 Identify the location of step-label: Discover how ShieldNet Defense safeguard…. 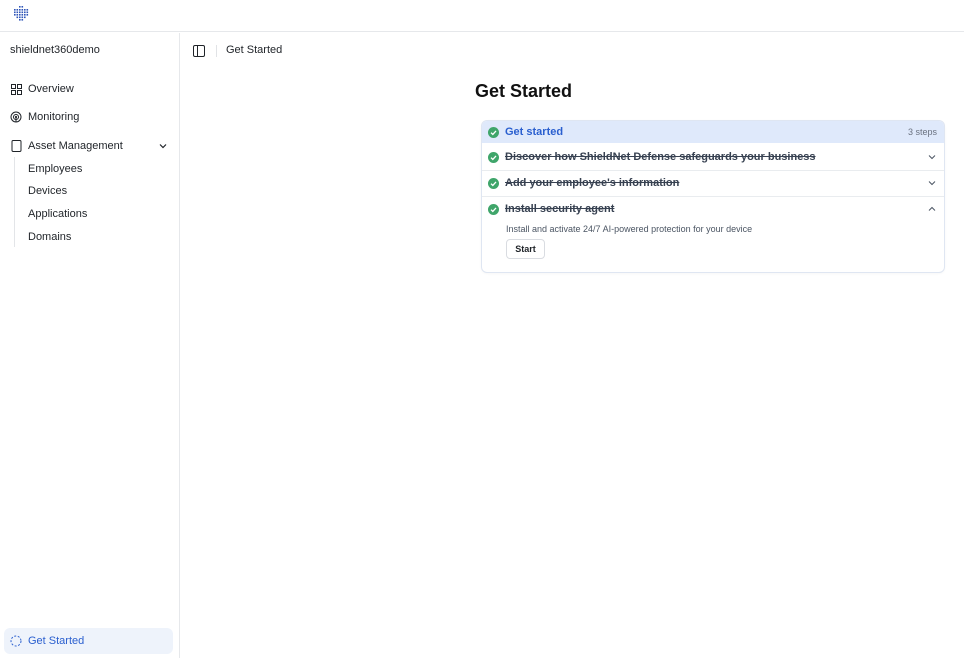
(660, 157).